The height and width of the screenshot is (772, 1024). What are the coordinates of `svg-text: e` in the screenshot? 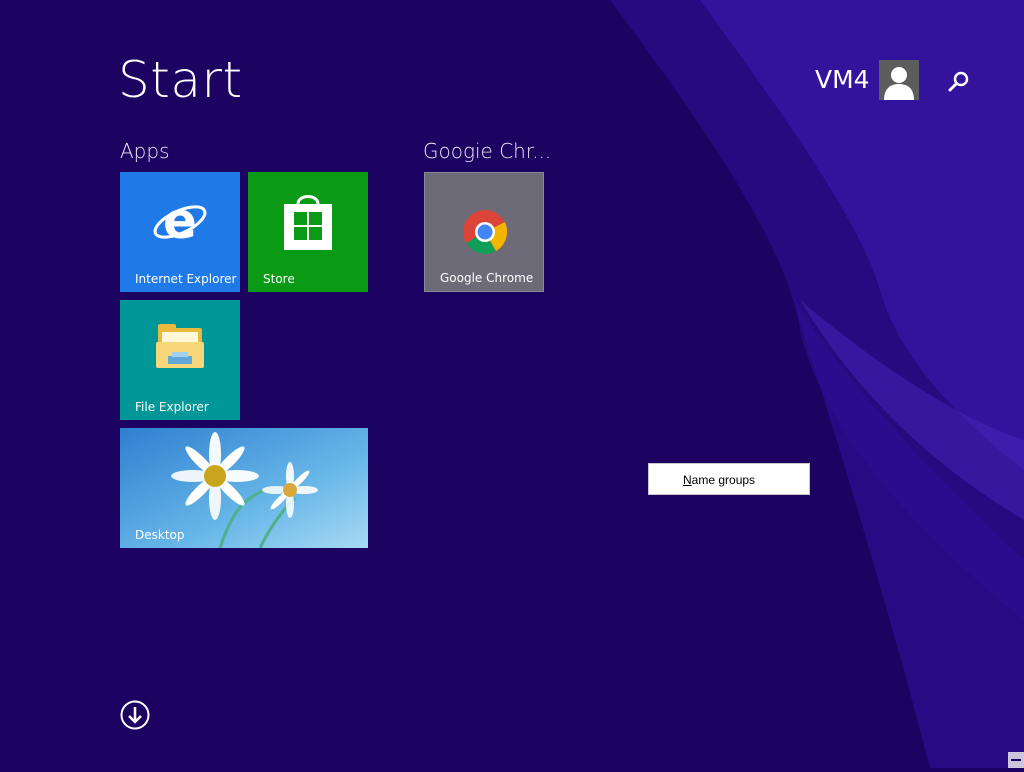 It's located at (180, 221).